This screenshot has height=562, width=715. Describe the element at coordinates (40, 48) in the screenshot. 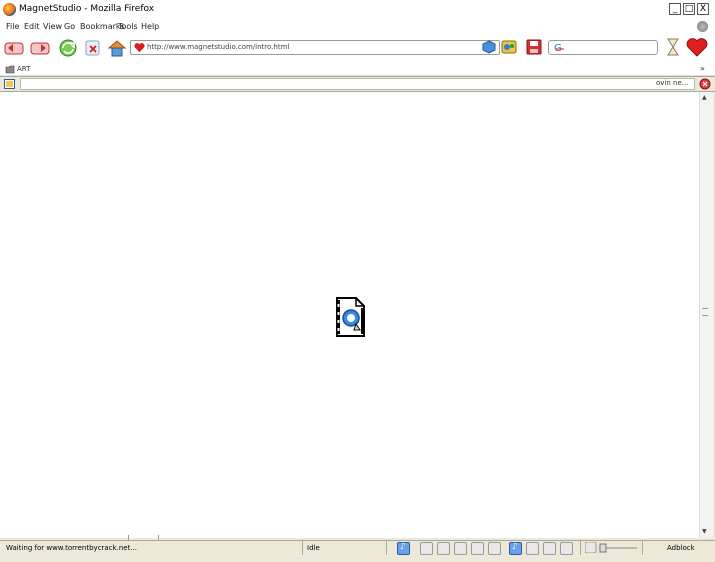

I see `forward-button` at that location.